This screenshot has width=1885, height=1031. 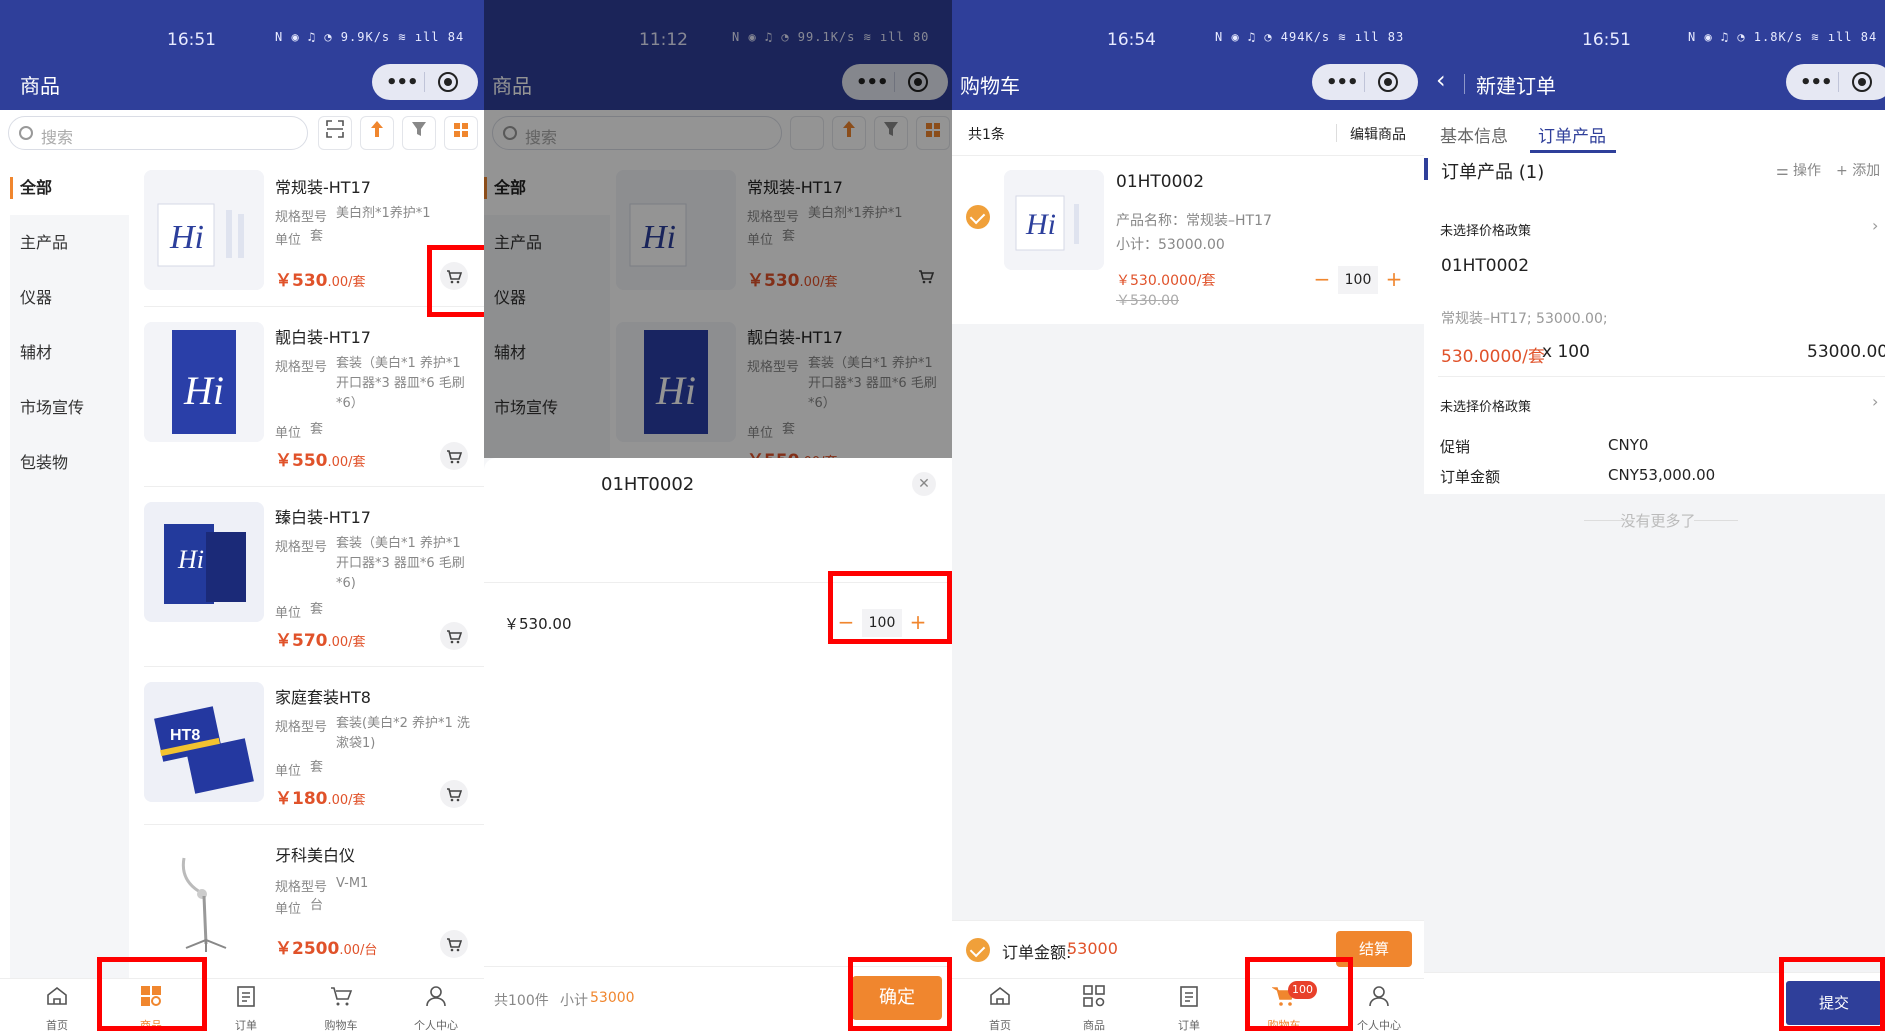 I want to click on item-subtotal: 小计：53000.00, so click(x=1170, y=245).